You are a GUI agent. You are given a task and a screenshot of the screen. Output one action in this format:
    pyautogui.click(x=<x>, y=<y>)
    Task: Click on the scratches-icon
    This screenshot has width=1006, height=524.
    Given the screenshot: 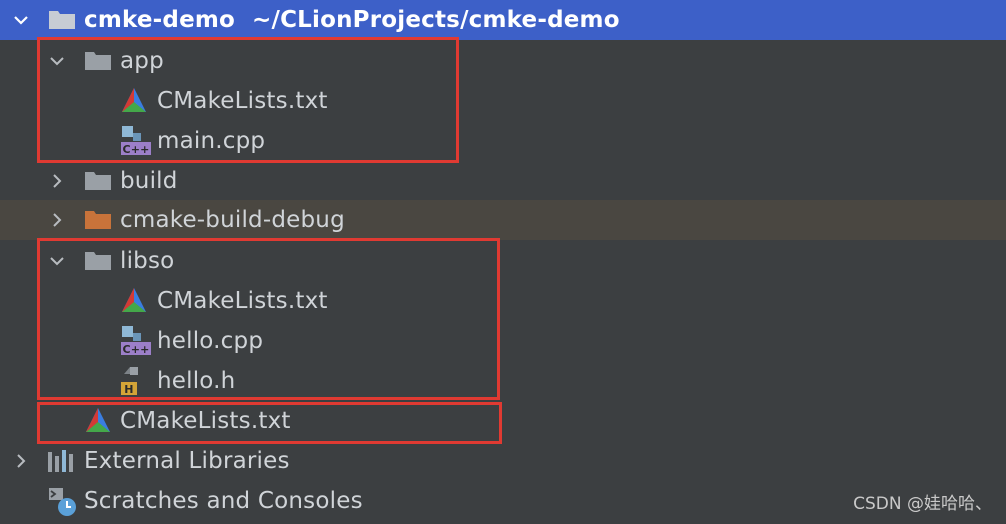 What is the action you would take?
    pyautogui.click(x=63, y=502)
    